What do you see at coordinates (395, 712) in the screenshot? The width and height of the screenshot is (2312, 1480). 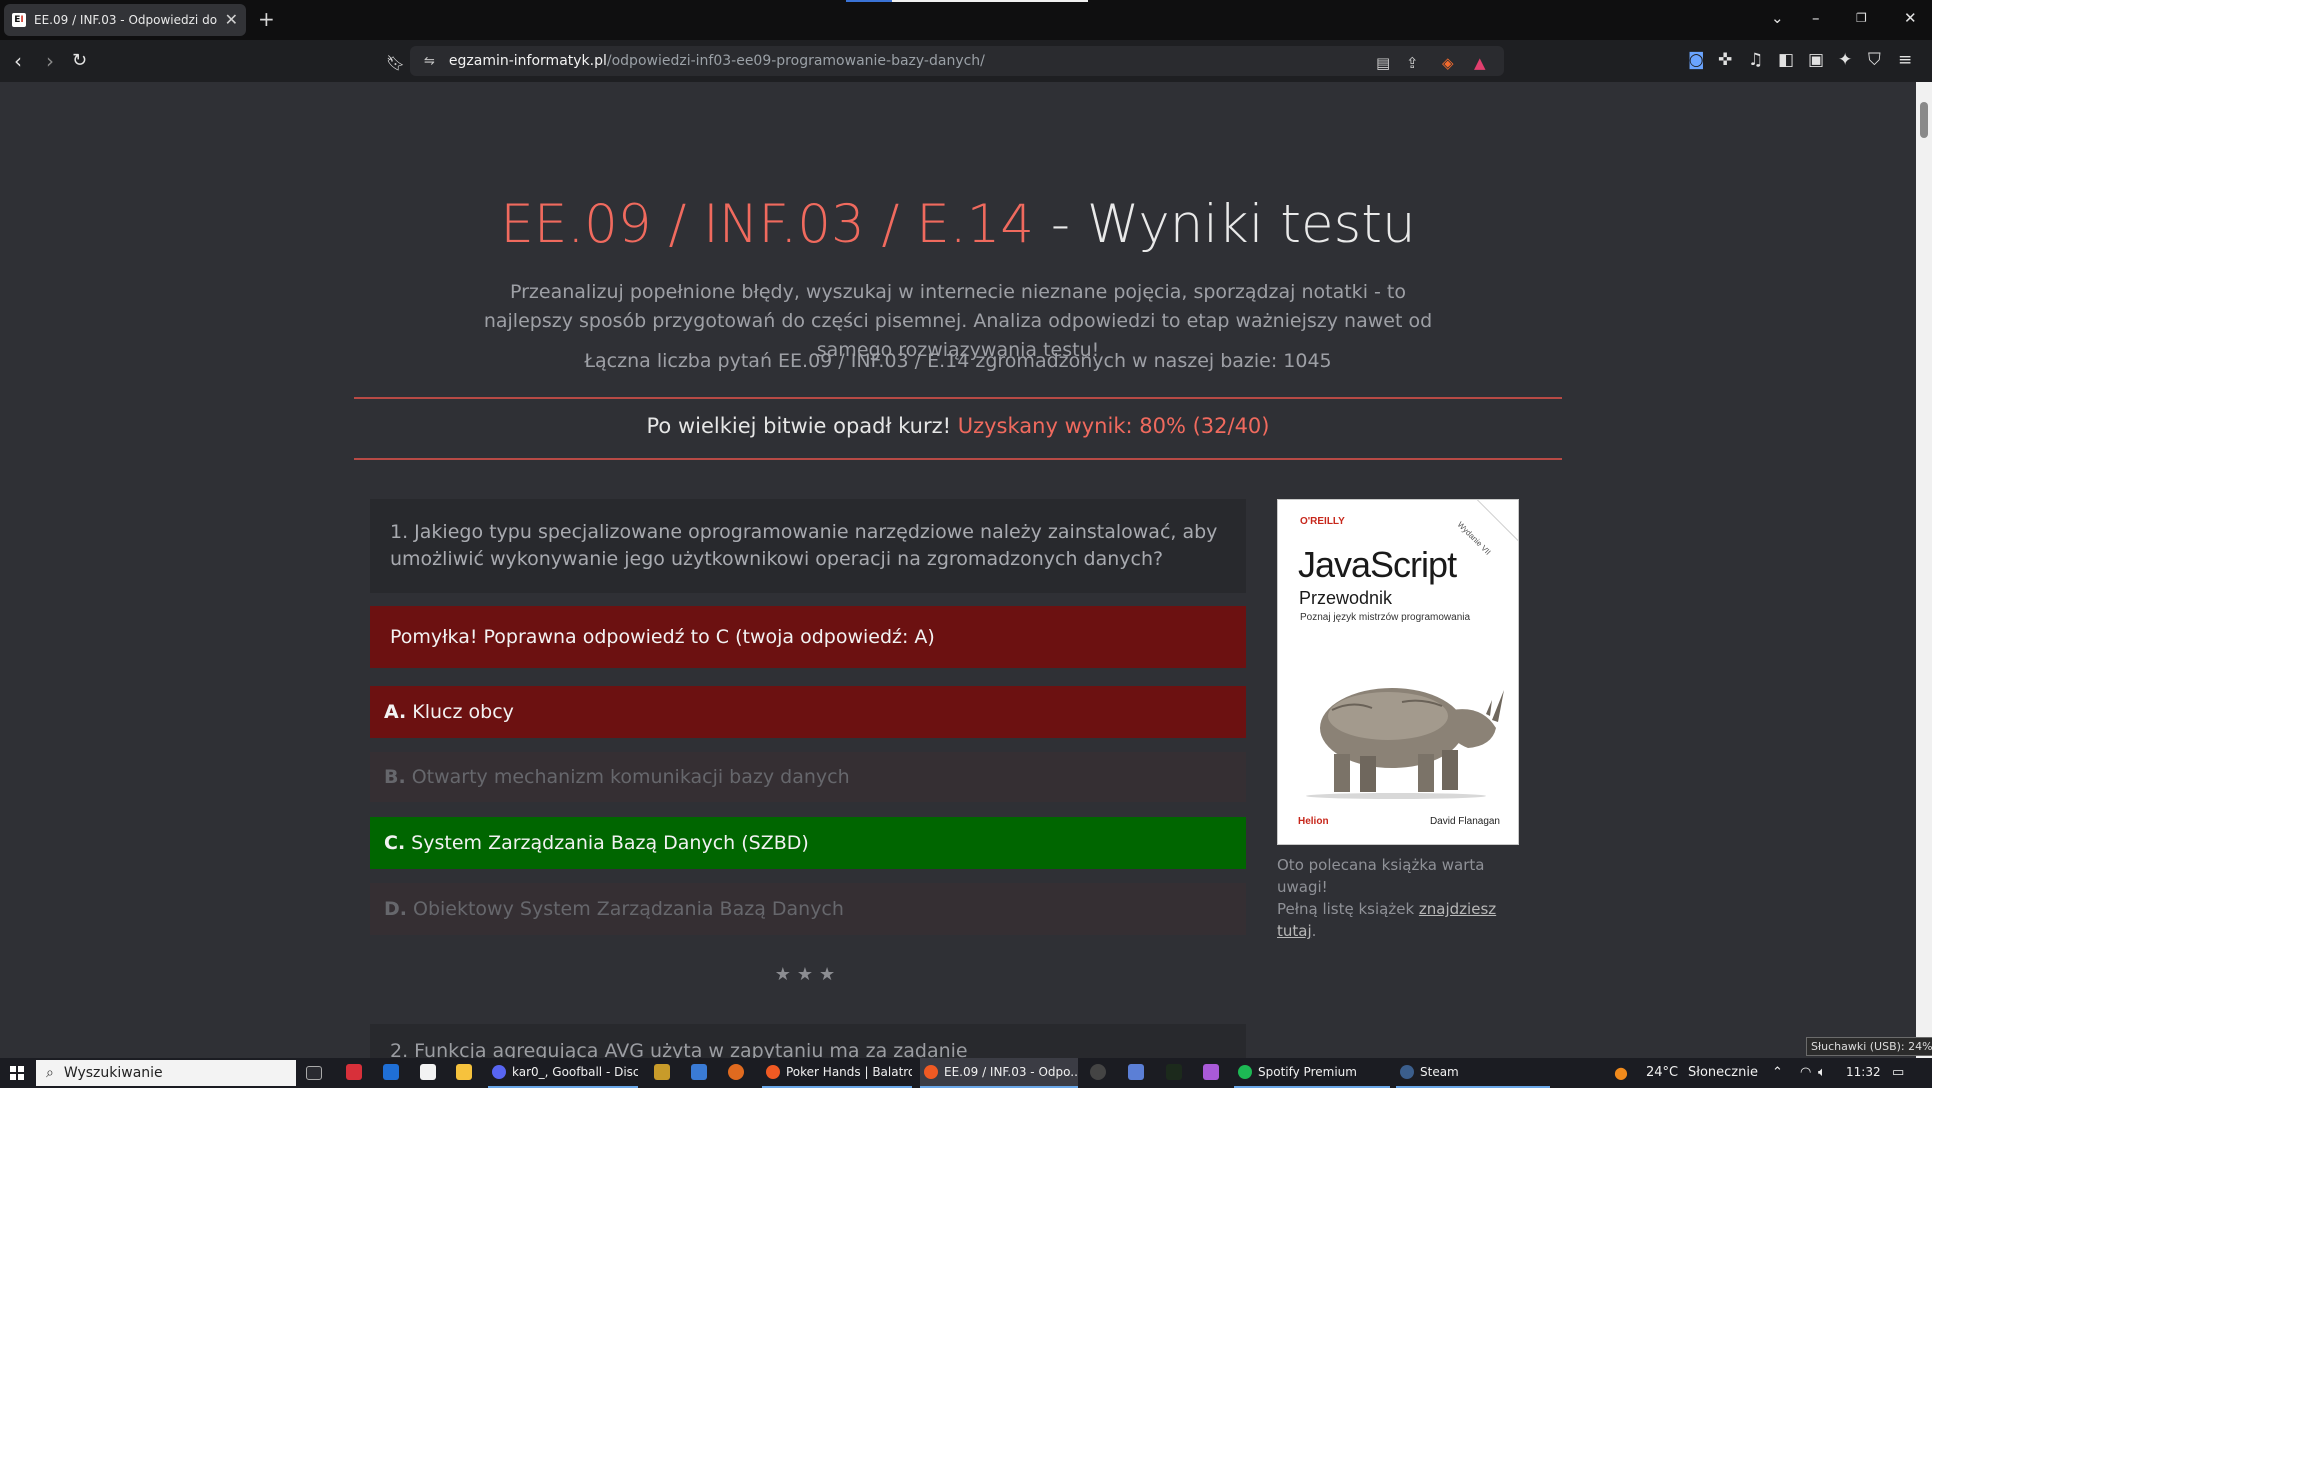 I see `answer-a-letter: A.` at bounding box center [395, 712].